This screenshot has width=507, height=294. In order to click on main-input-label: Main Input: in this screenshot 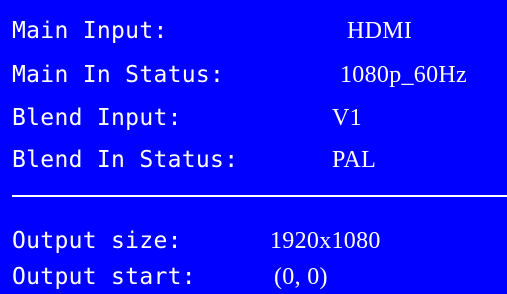, I will do `click(90, 31)`.